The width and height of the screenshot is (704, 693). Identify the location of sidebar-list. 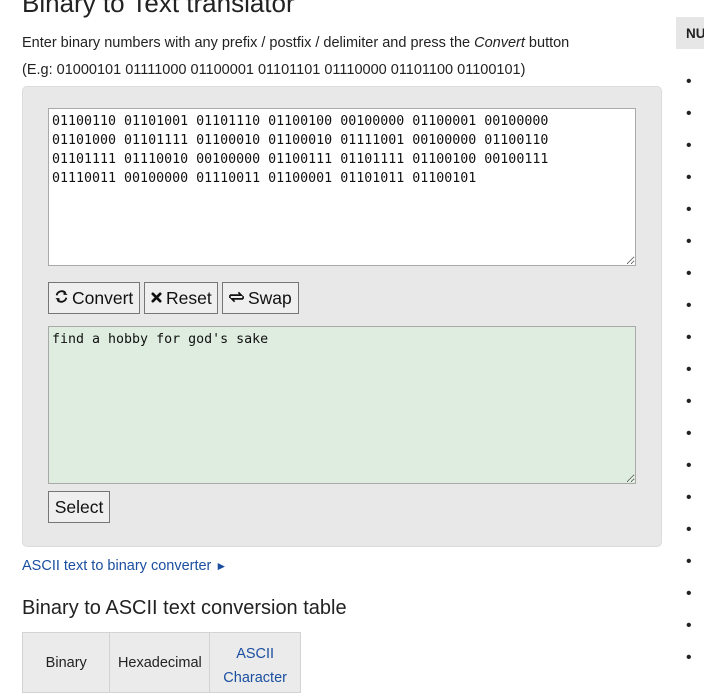
(689, 370).